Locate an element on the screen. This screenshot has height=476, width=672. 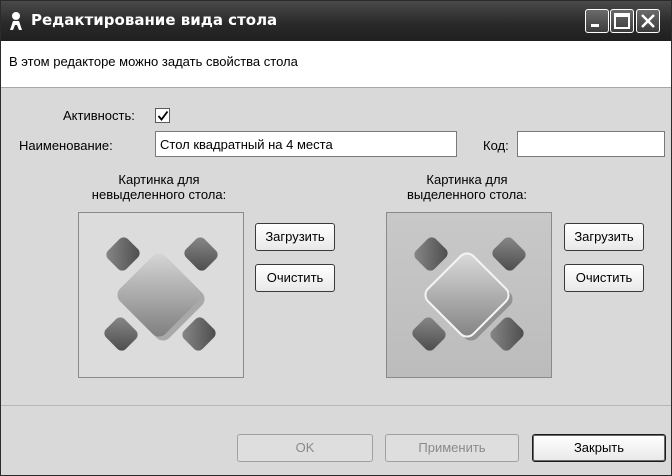
unselected-caption-line1: Картинка для is located at coordinates (159, 179).